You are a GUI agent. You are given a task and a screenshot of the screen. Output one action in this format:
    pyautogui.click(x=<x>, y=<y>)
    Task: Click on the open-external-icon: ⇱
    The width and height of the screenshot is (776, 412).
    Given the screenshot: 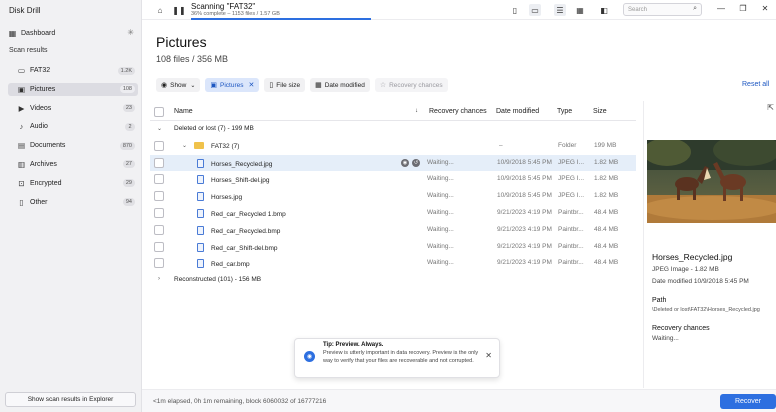 What is the action you would take?
    pyautogui.click(x=770, y=107)
    